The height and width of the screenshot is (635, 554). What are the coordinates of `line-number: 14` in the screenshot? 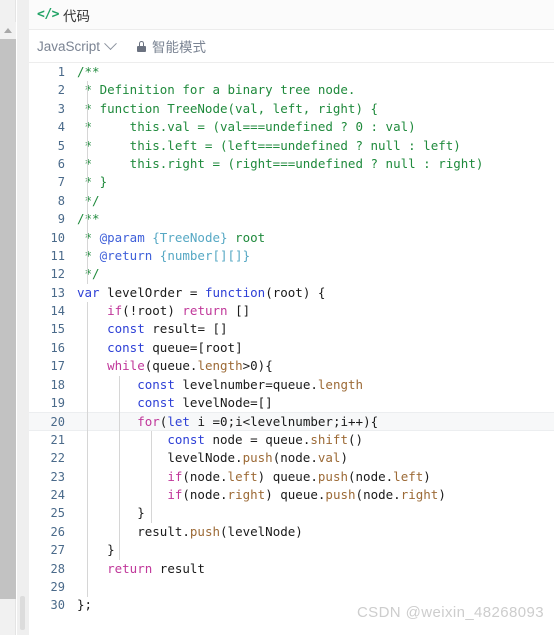 It's located at (57, 311).